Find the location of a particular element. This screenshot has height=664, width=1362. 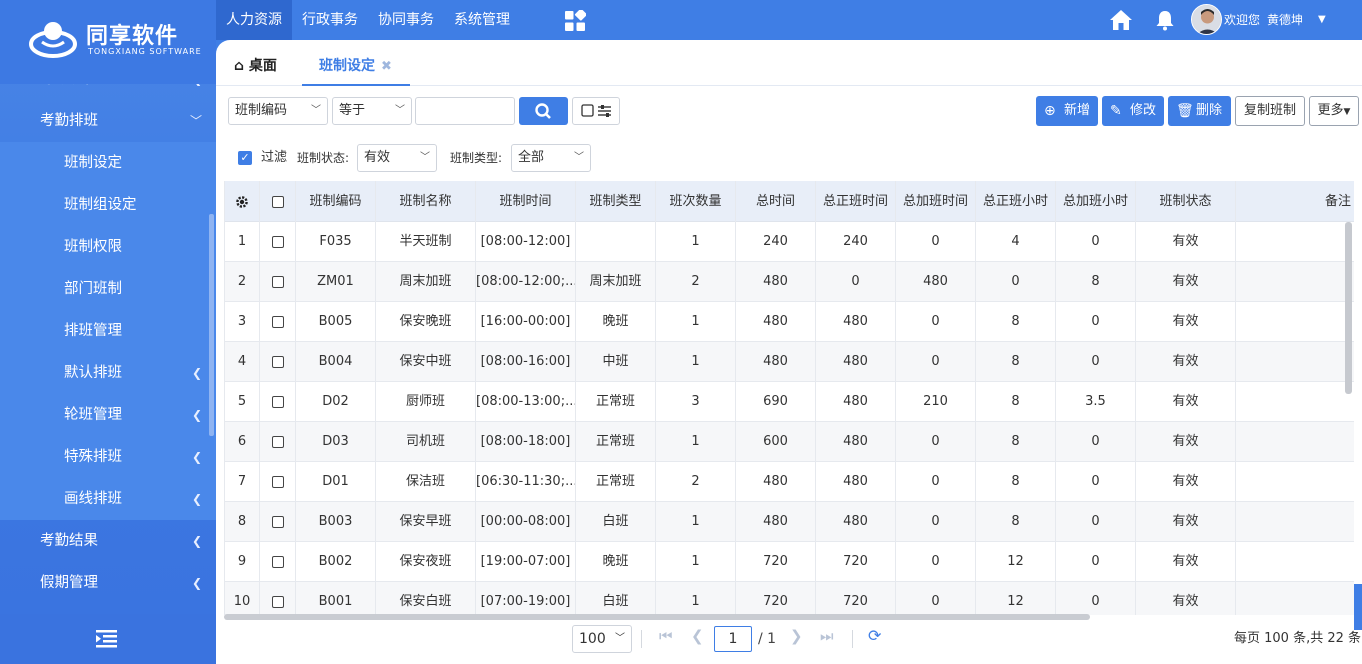

delete-button: 🗑 删除 is located at coordinates (1199, 111).